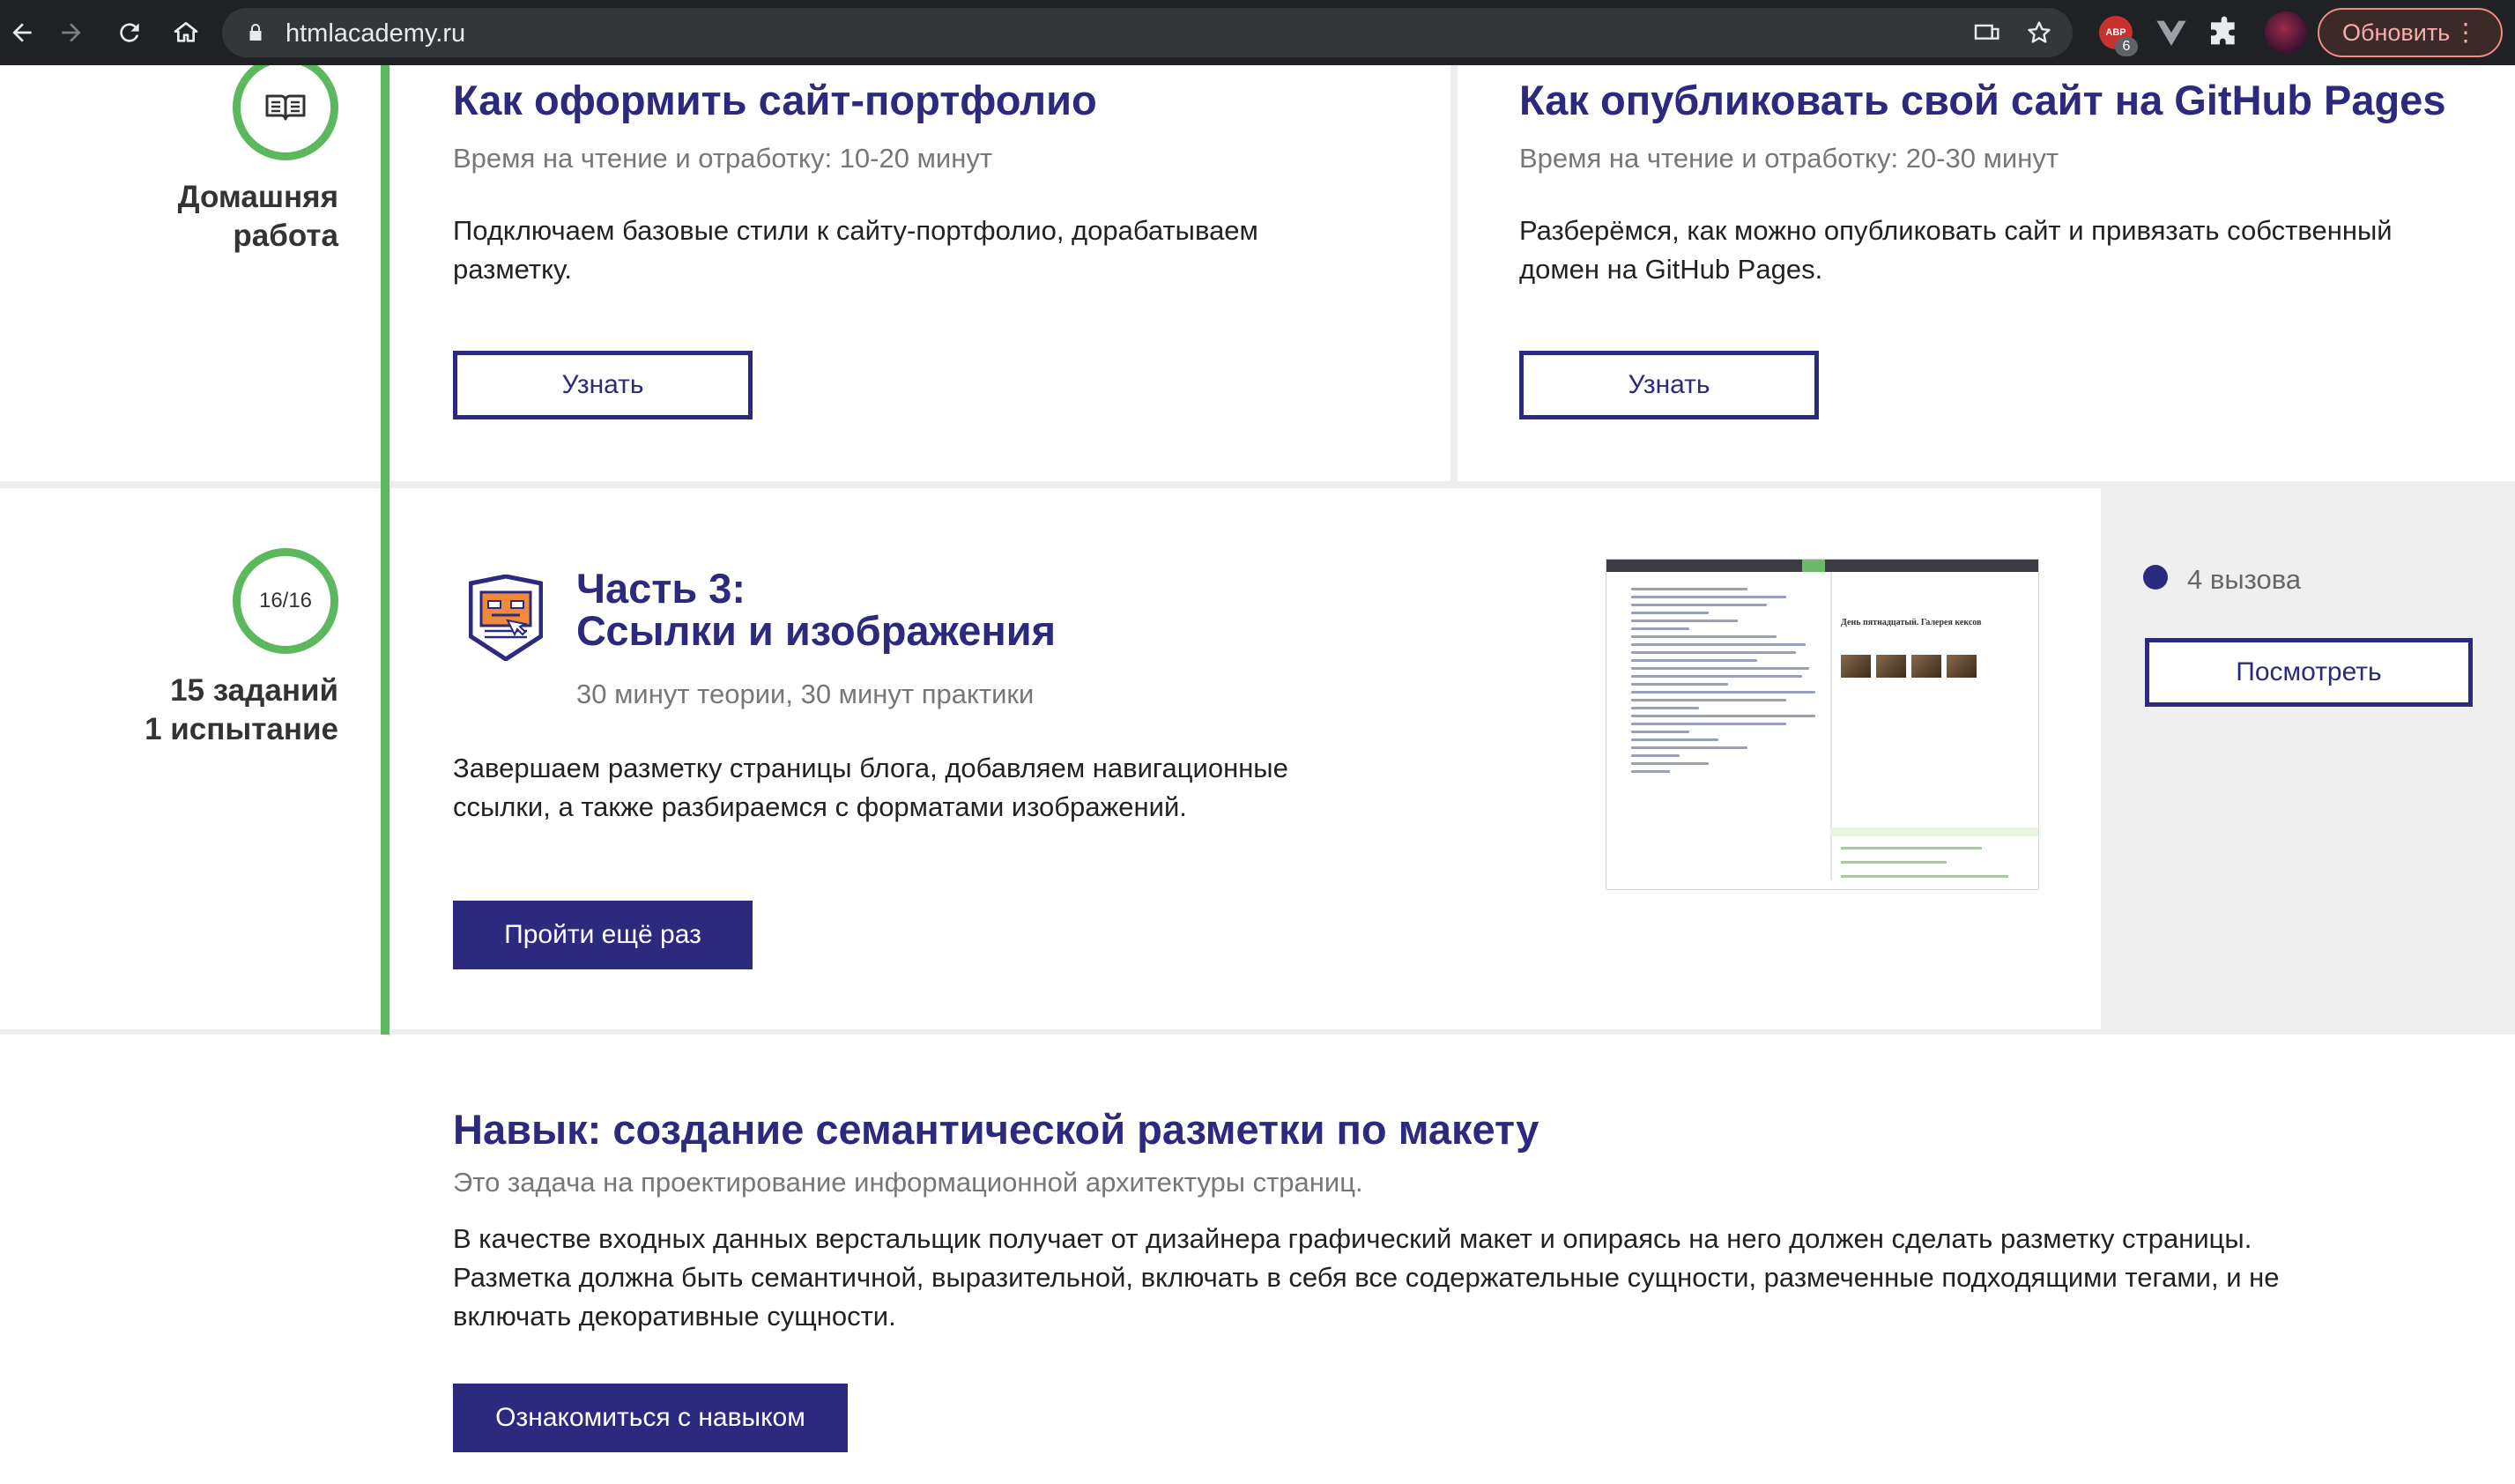 Image resolution: width=2515 pixels, height=1484 pixels. Describe the element at coordinates (2396, 32) in the screenshot. I see `update-label: Обновить` at that location.